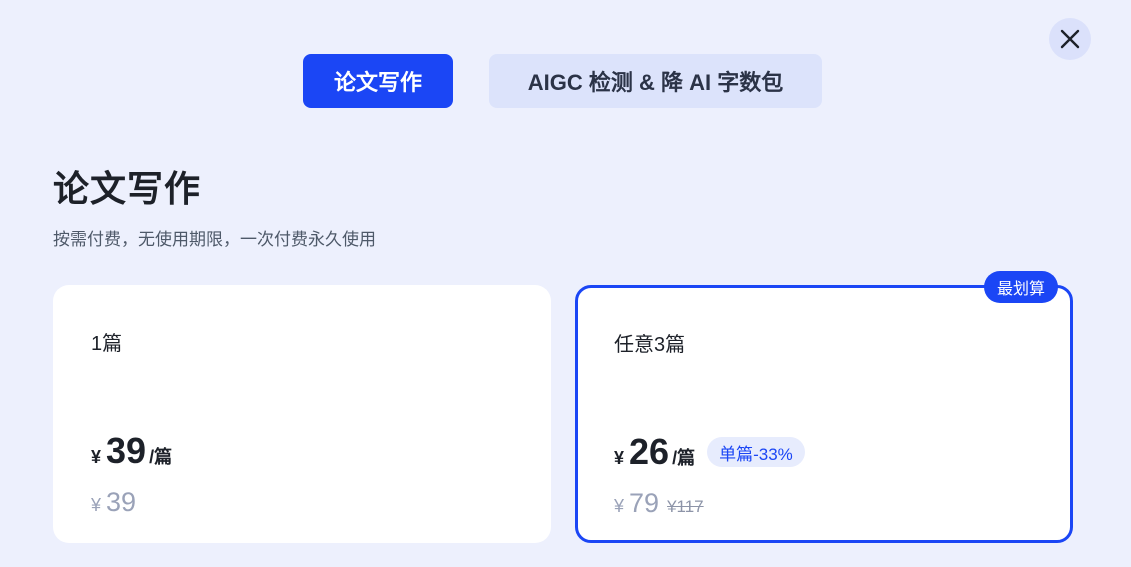 The width and height of the screenshot is (1131, 567). I want to click on total-price: 79, so click(644, 503).